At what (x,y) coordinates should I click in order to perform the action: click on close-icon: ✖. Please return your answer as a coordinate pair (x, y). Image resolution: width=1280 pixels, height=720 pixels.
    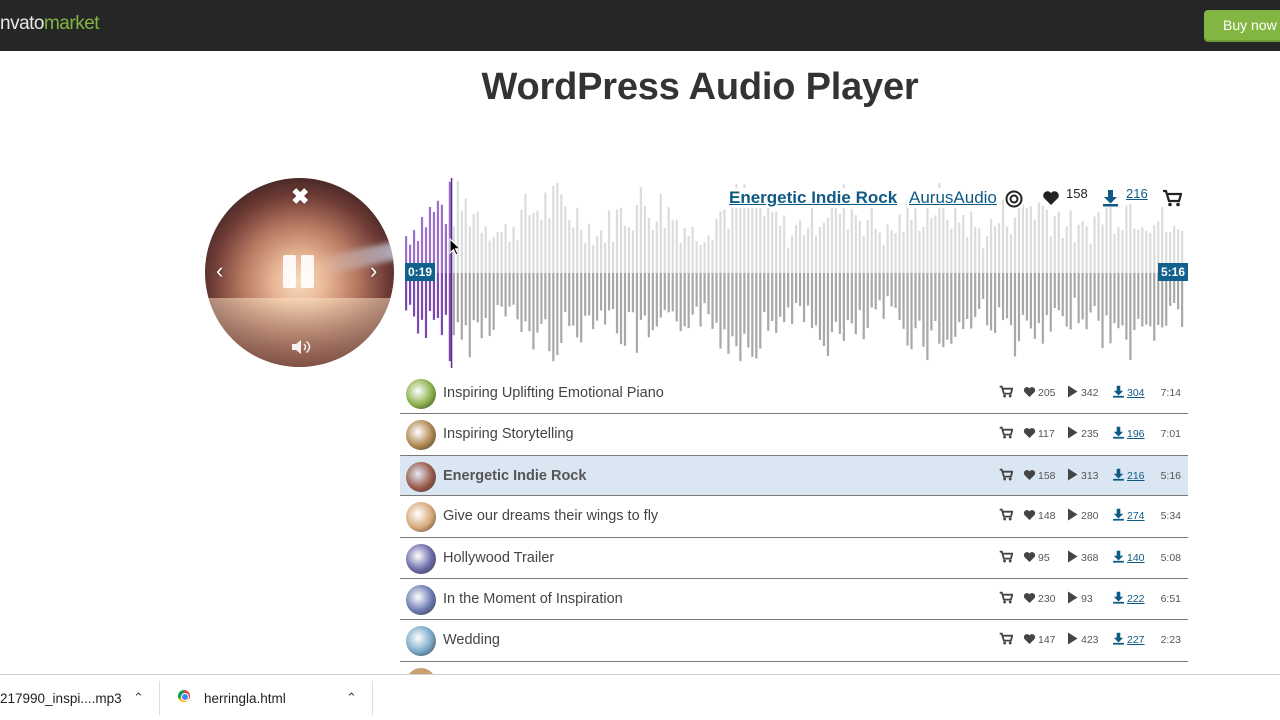
    Looking at the image, I should click on (300, 197).